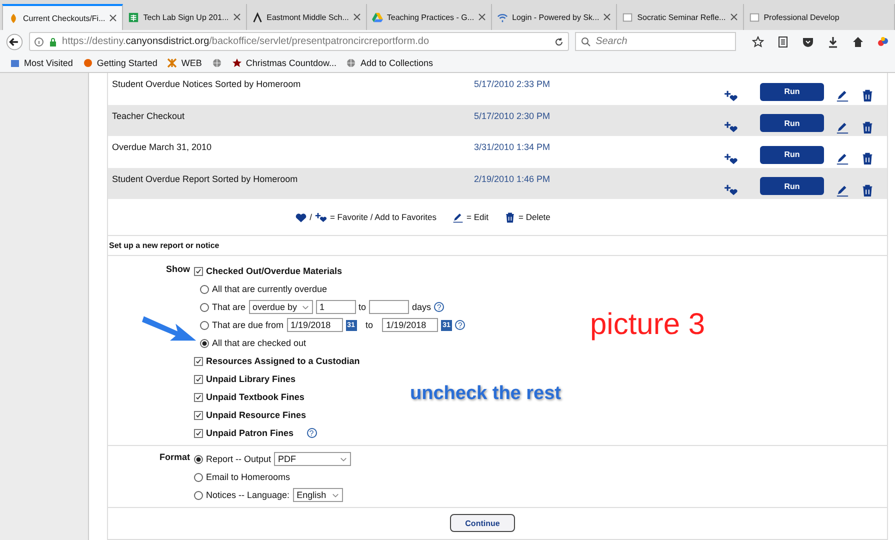 The width and height of the screenshot is (895, 540). What do you see at coordinates (655, 41) in the screenshot?
I see `search-field: Search` at bounding box center [655, 41].